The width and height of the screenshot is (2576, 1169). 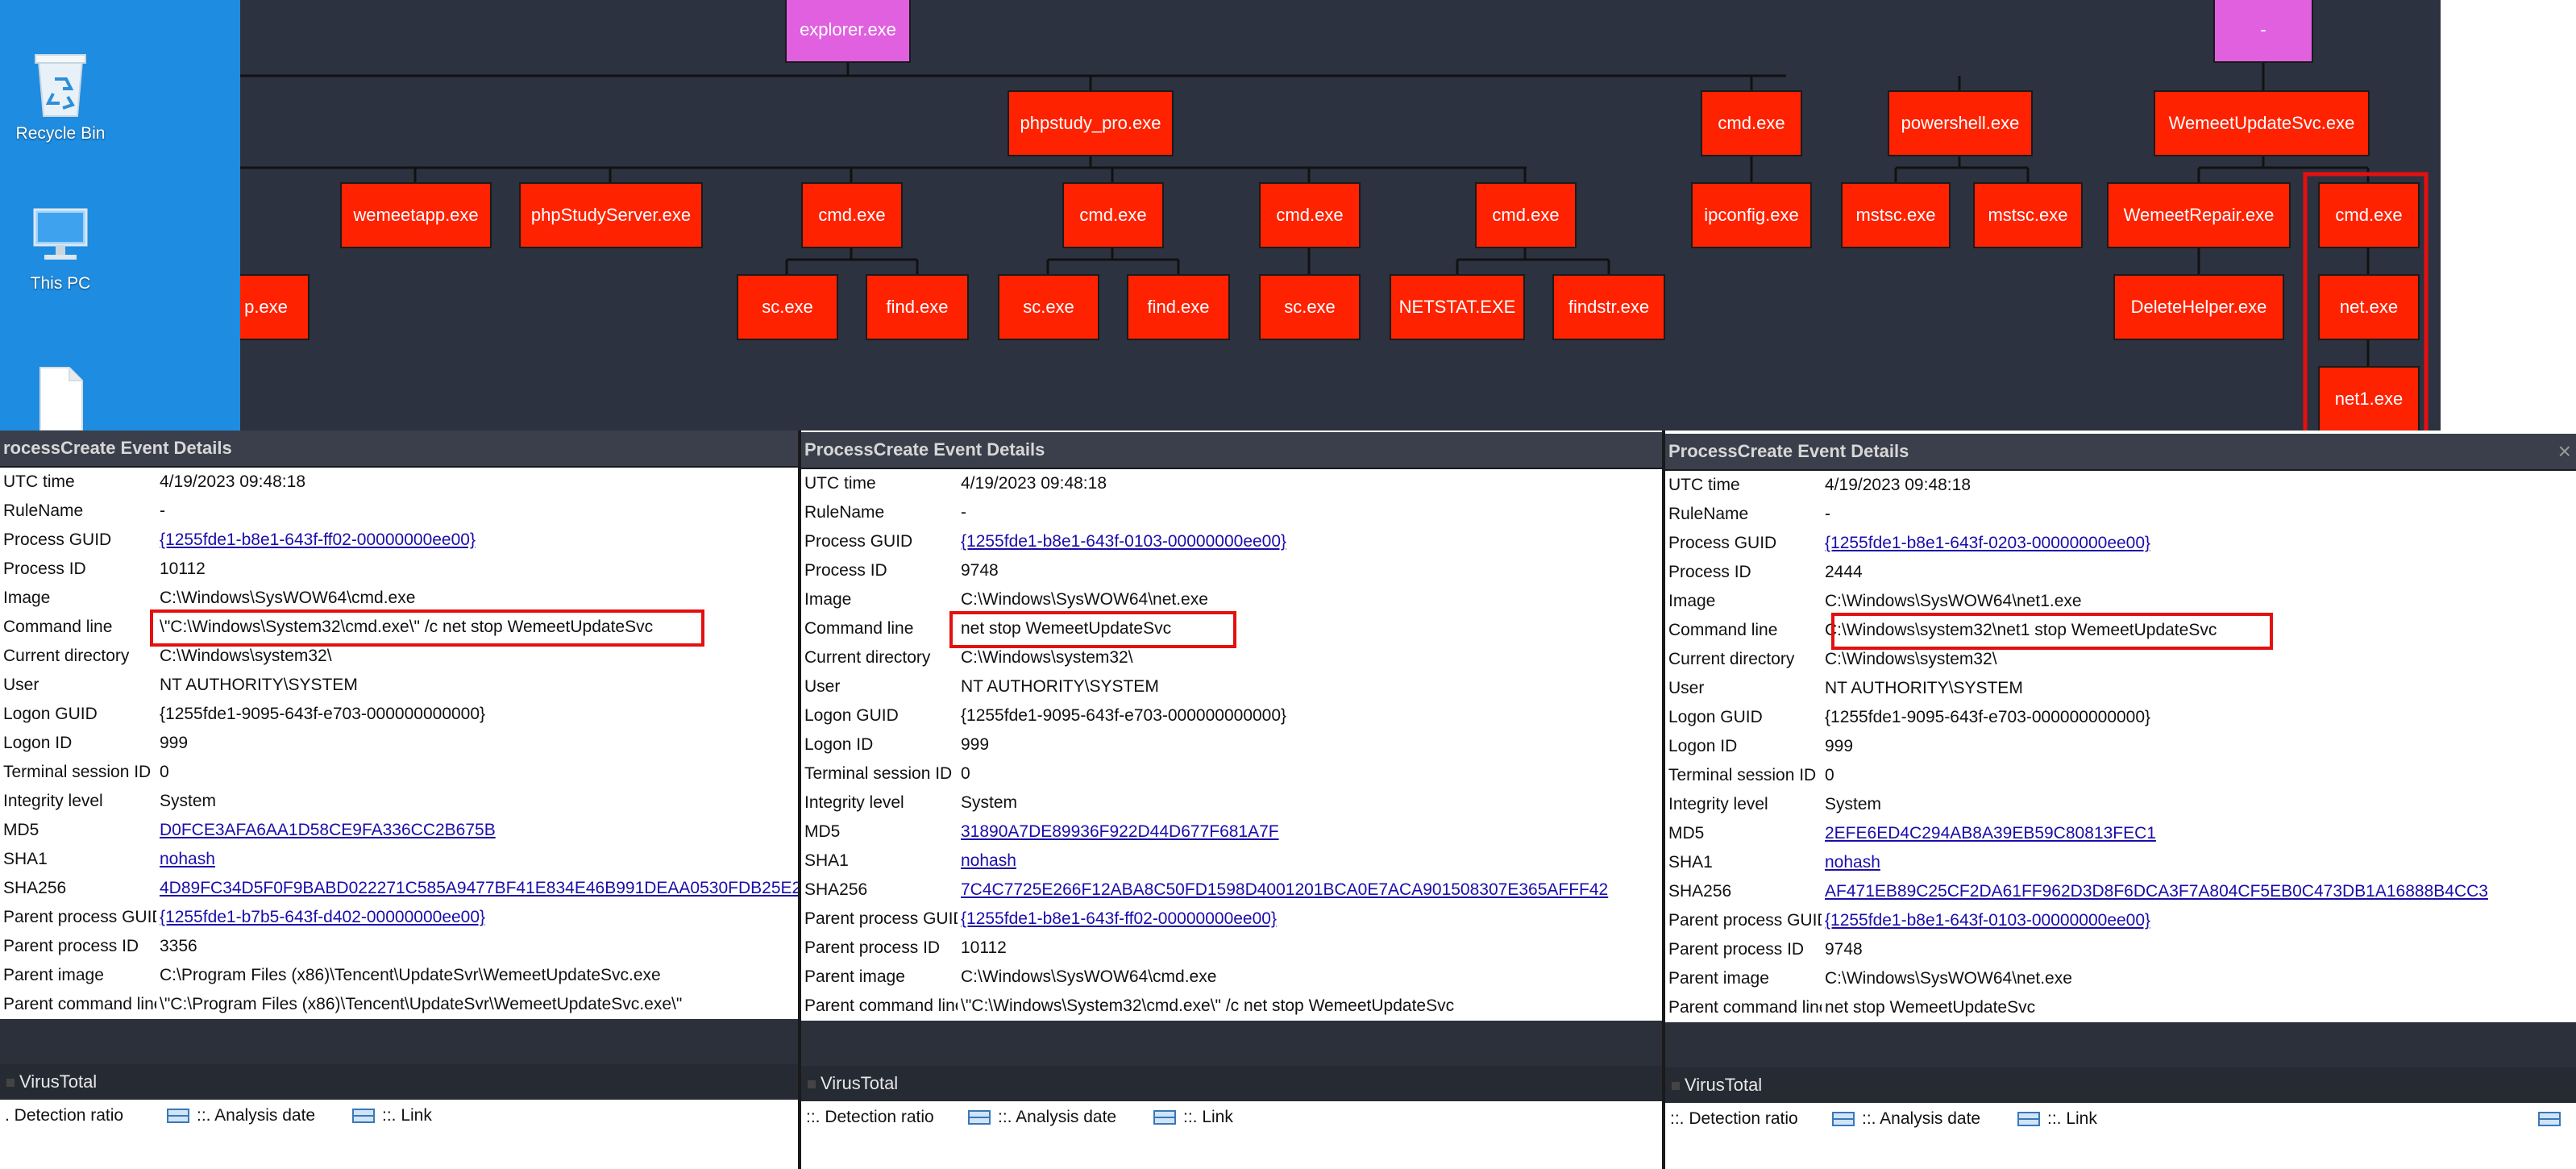 What do you see at coordinates (183, 569) in the screenshot?
I see `field-value: 10112` at bounding box center [183, 569].